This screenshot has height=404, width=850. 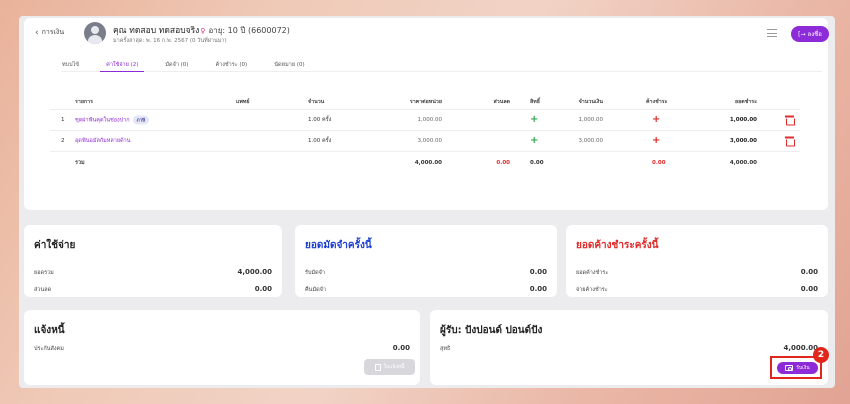 What do you see at coordinates (377, 367) in the screenshot?
I see `receipt-icon` at bounding box center [377, 367].